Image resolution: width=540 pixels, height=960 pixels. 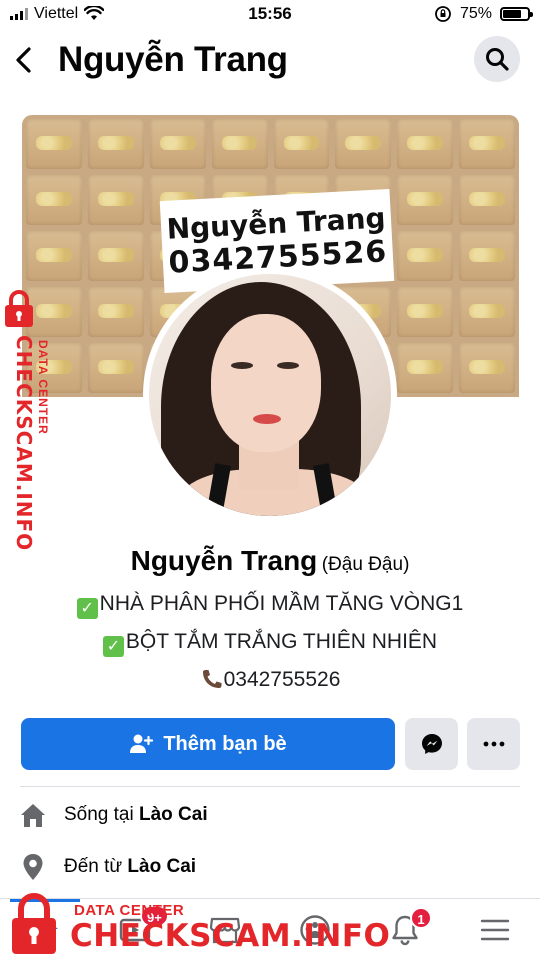 What do you see at coordinates (33, 815) in the screenshot?
I see `home-icon` at bounding box center [33, 815].